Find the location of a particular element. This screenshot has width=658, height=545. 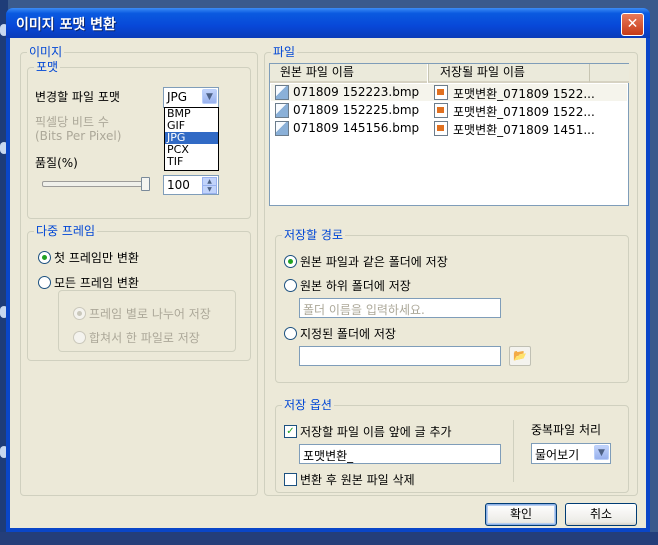

duplicate-handling-value: 물어보기 is located at coordinates (557, 455).